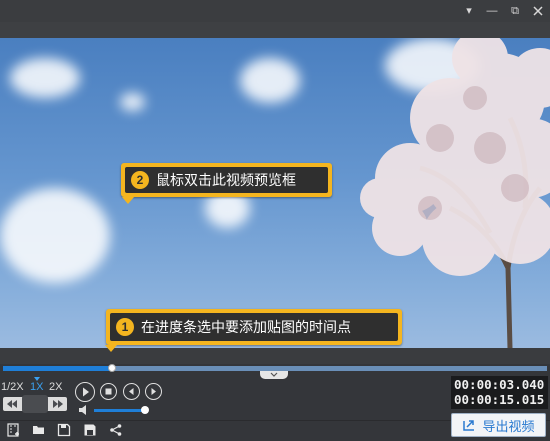 The height and width of the screenshot is (441, 550). I want to click on preview-bottom-bar, so click(275, 356).